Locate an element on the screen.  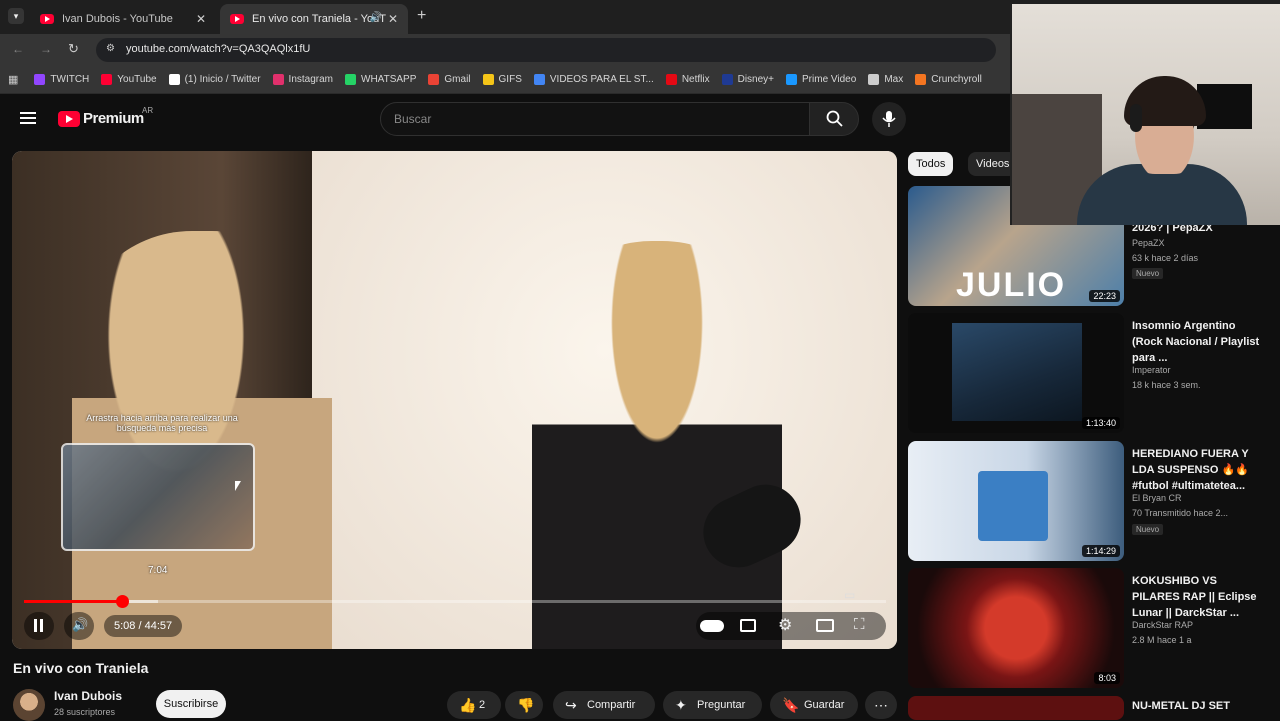
thumbs-up-icon: 👍 is located at coordinates (468, 705).